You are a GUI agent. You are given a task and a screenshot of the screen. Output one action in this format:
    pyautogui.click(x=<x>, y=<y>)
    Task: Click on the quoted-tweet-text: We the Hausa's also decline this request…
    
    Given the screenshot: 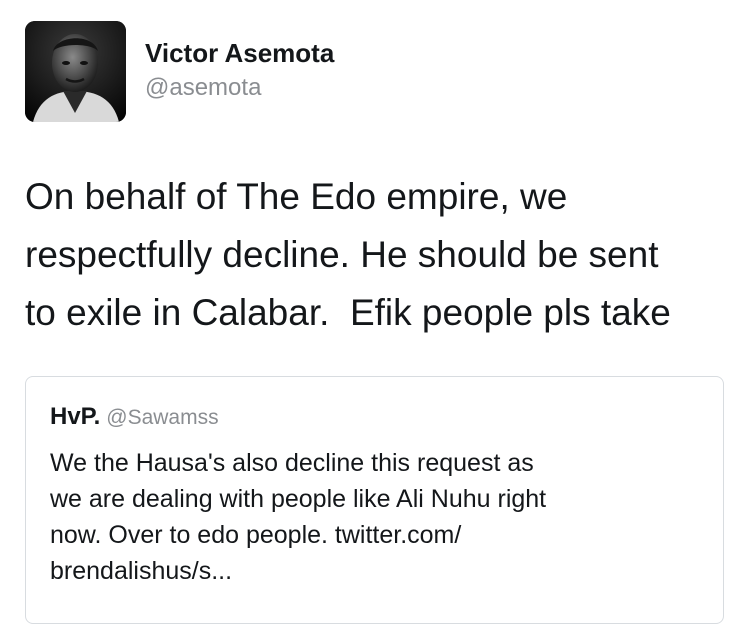 What is the action you would take?
    pyautogui.click(x=298, y=517)
    